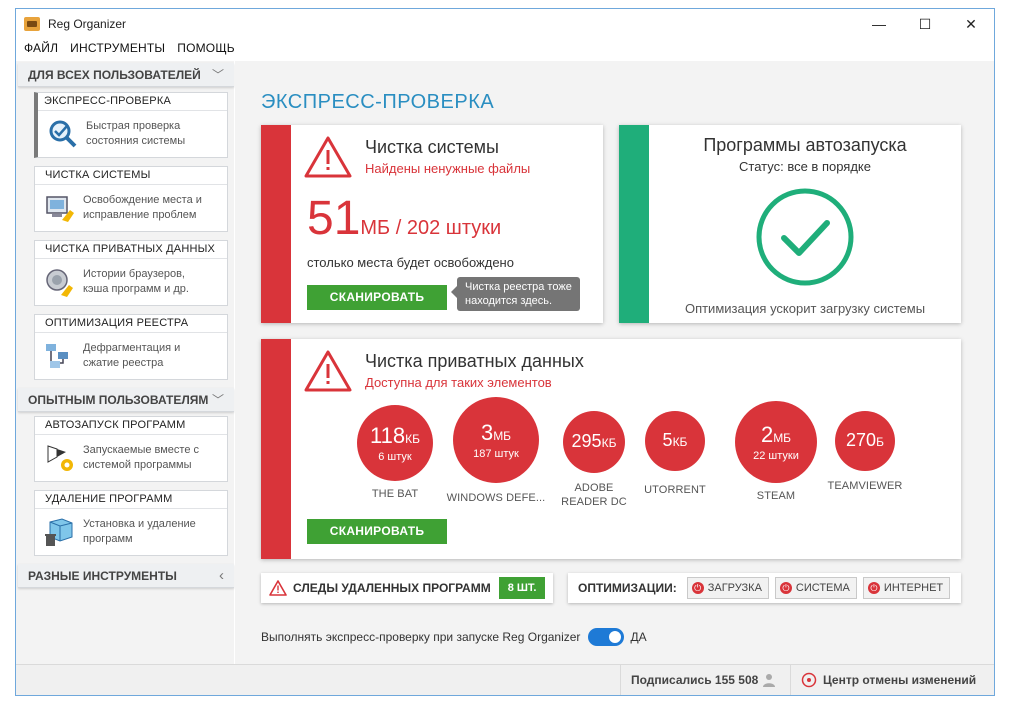 The width and height of the screenshot is (1011, 705). Describe the element at coordinates (395, 456) in the screenshot. I see `item-count: 6 штук` at that location.